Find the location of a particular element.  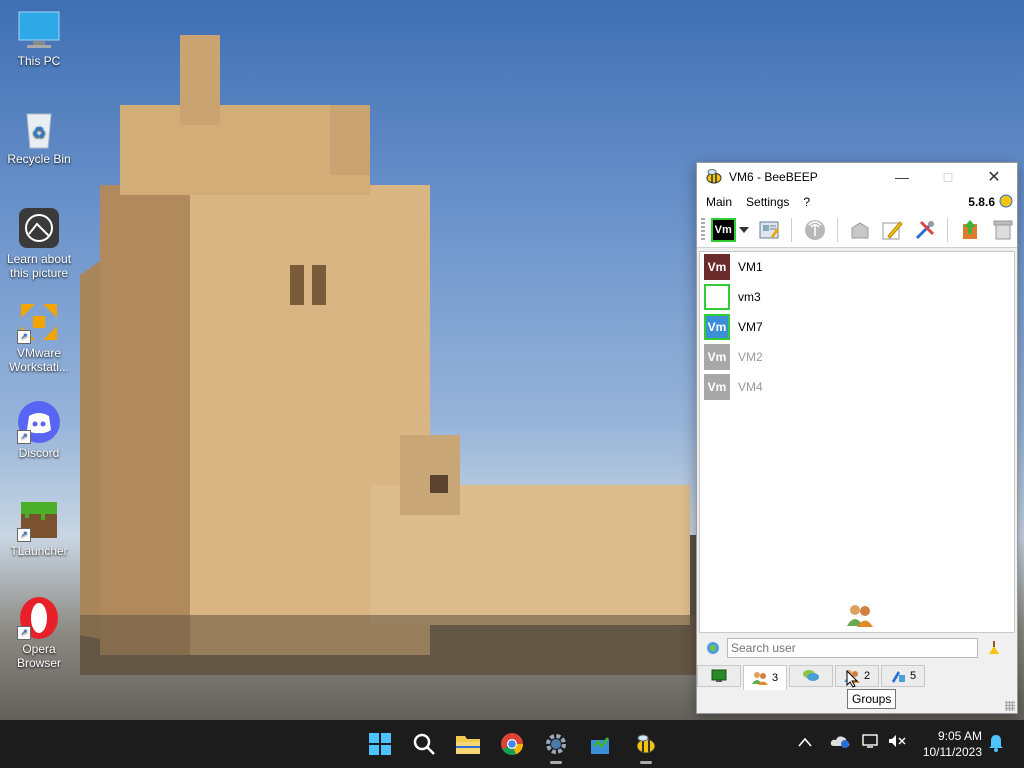

user-avatar is located at coordinates (717, 297).